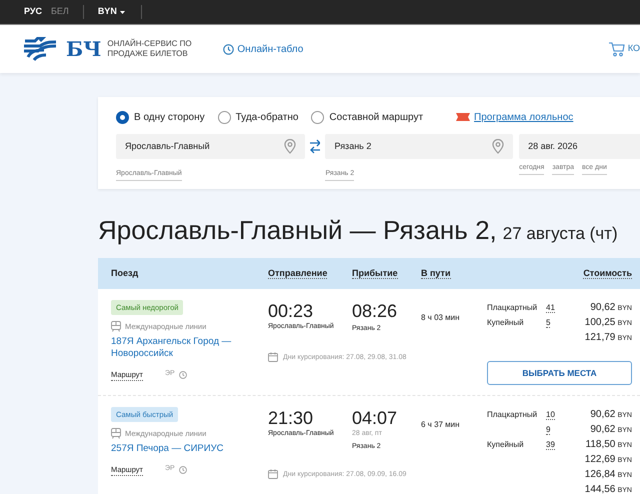 Image resolution: width=640 pixels, height=494 pixels. I want to click on fare-price: 121,79, so click(600, 337).